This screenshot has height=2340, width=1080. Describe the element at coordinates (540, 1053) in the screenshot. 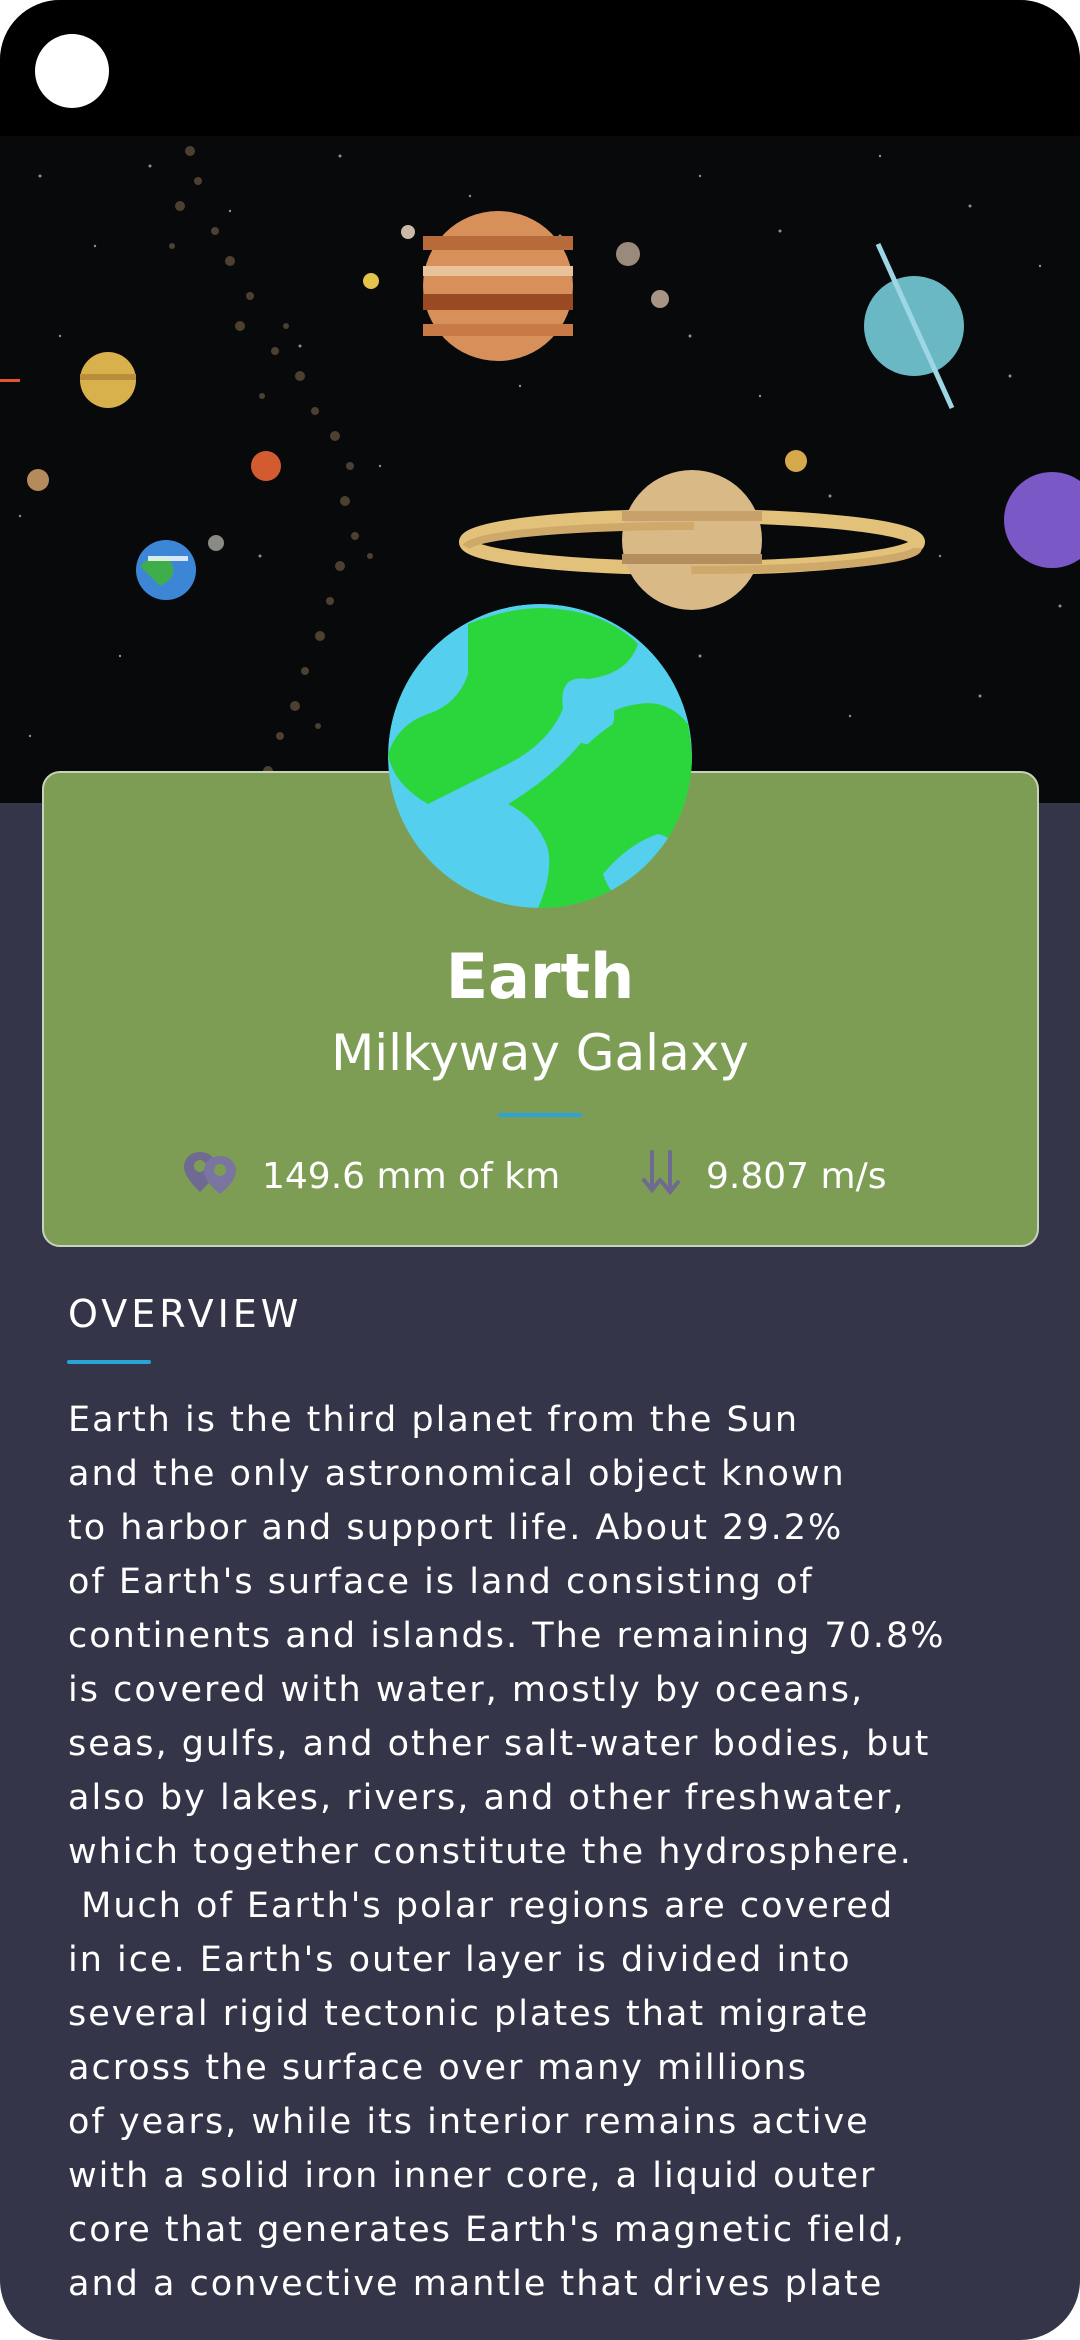

I see `galaxy-name: Milkyway Galaxy` at that location.